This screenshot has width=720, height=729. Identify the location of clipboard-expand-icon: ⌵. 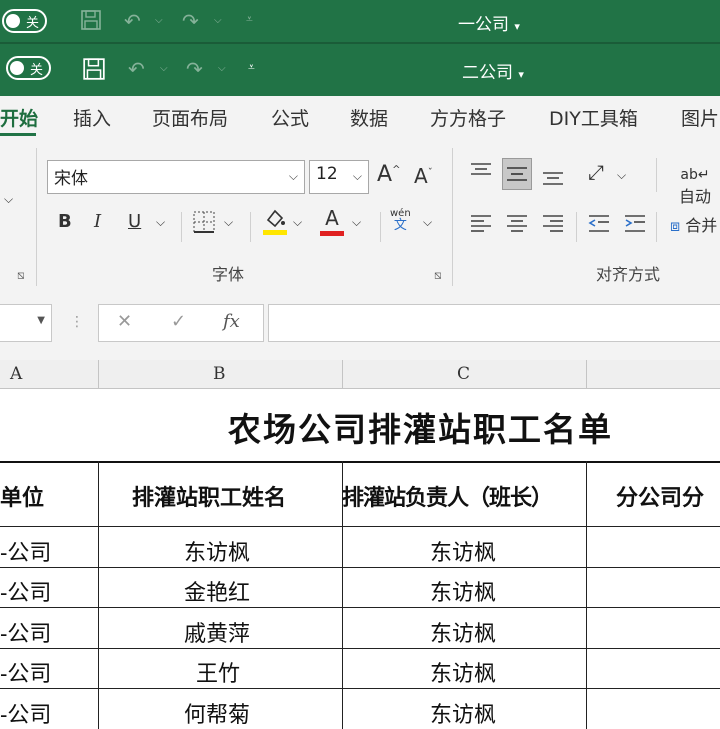
(8, 199).